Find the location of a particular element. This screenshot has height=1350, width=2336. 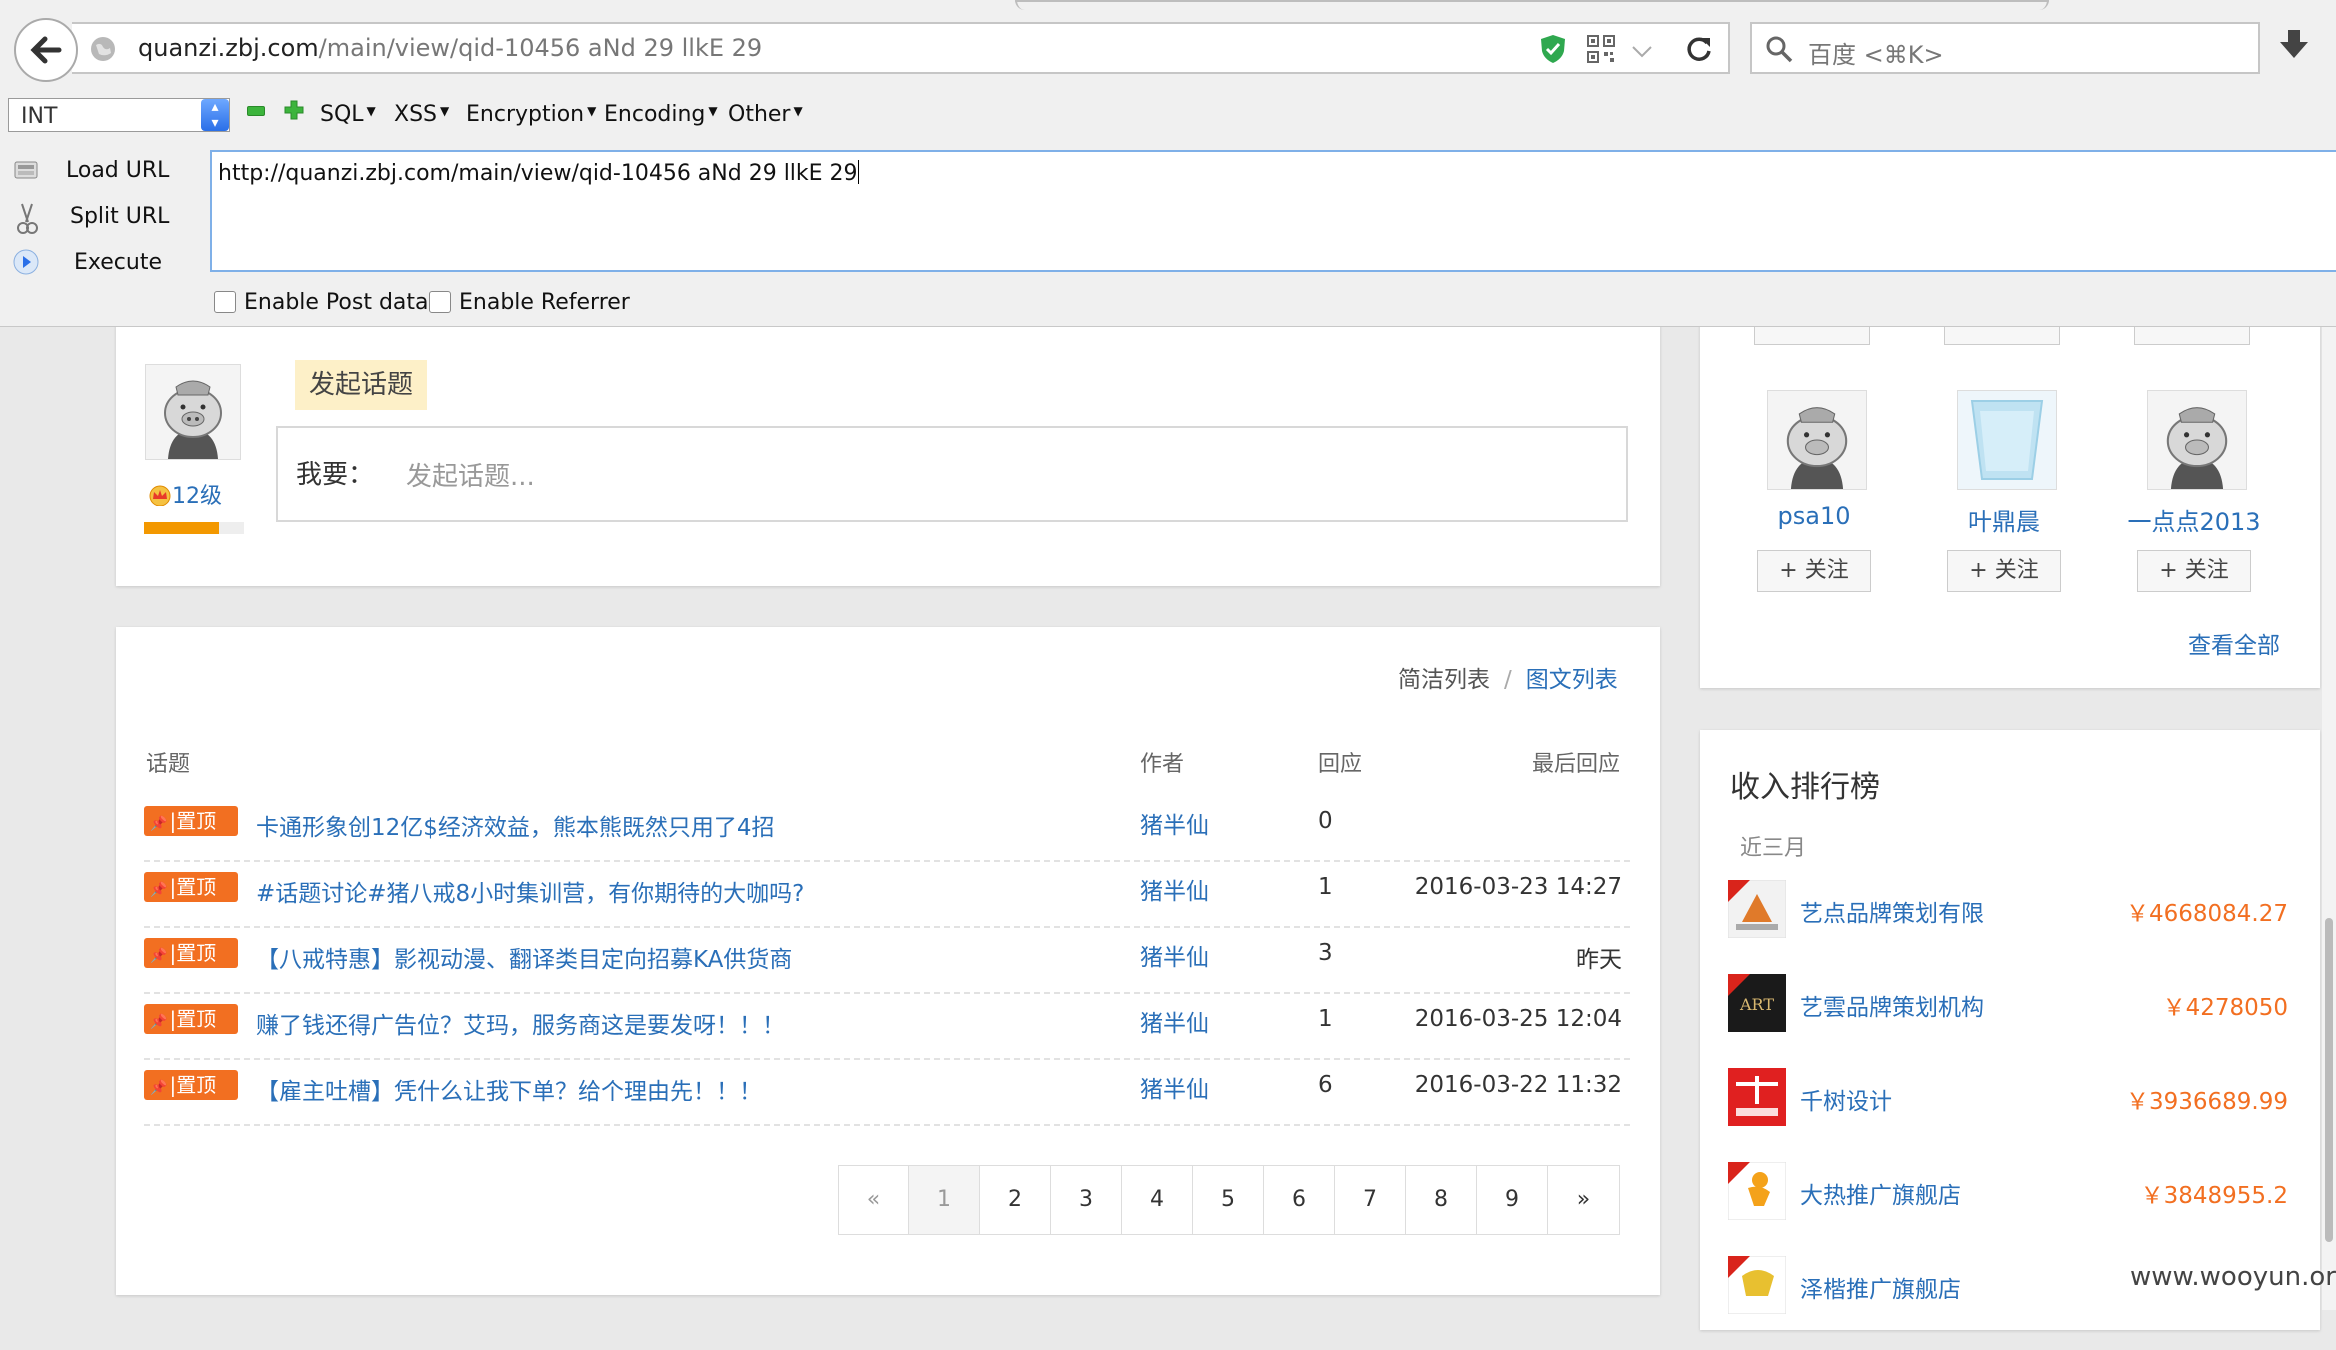

type-select: INT ▴ ▾ is located at coordinates (119, 115).